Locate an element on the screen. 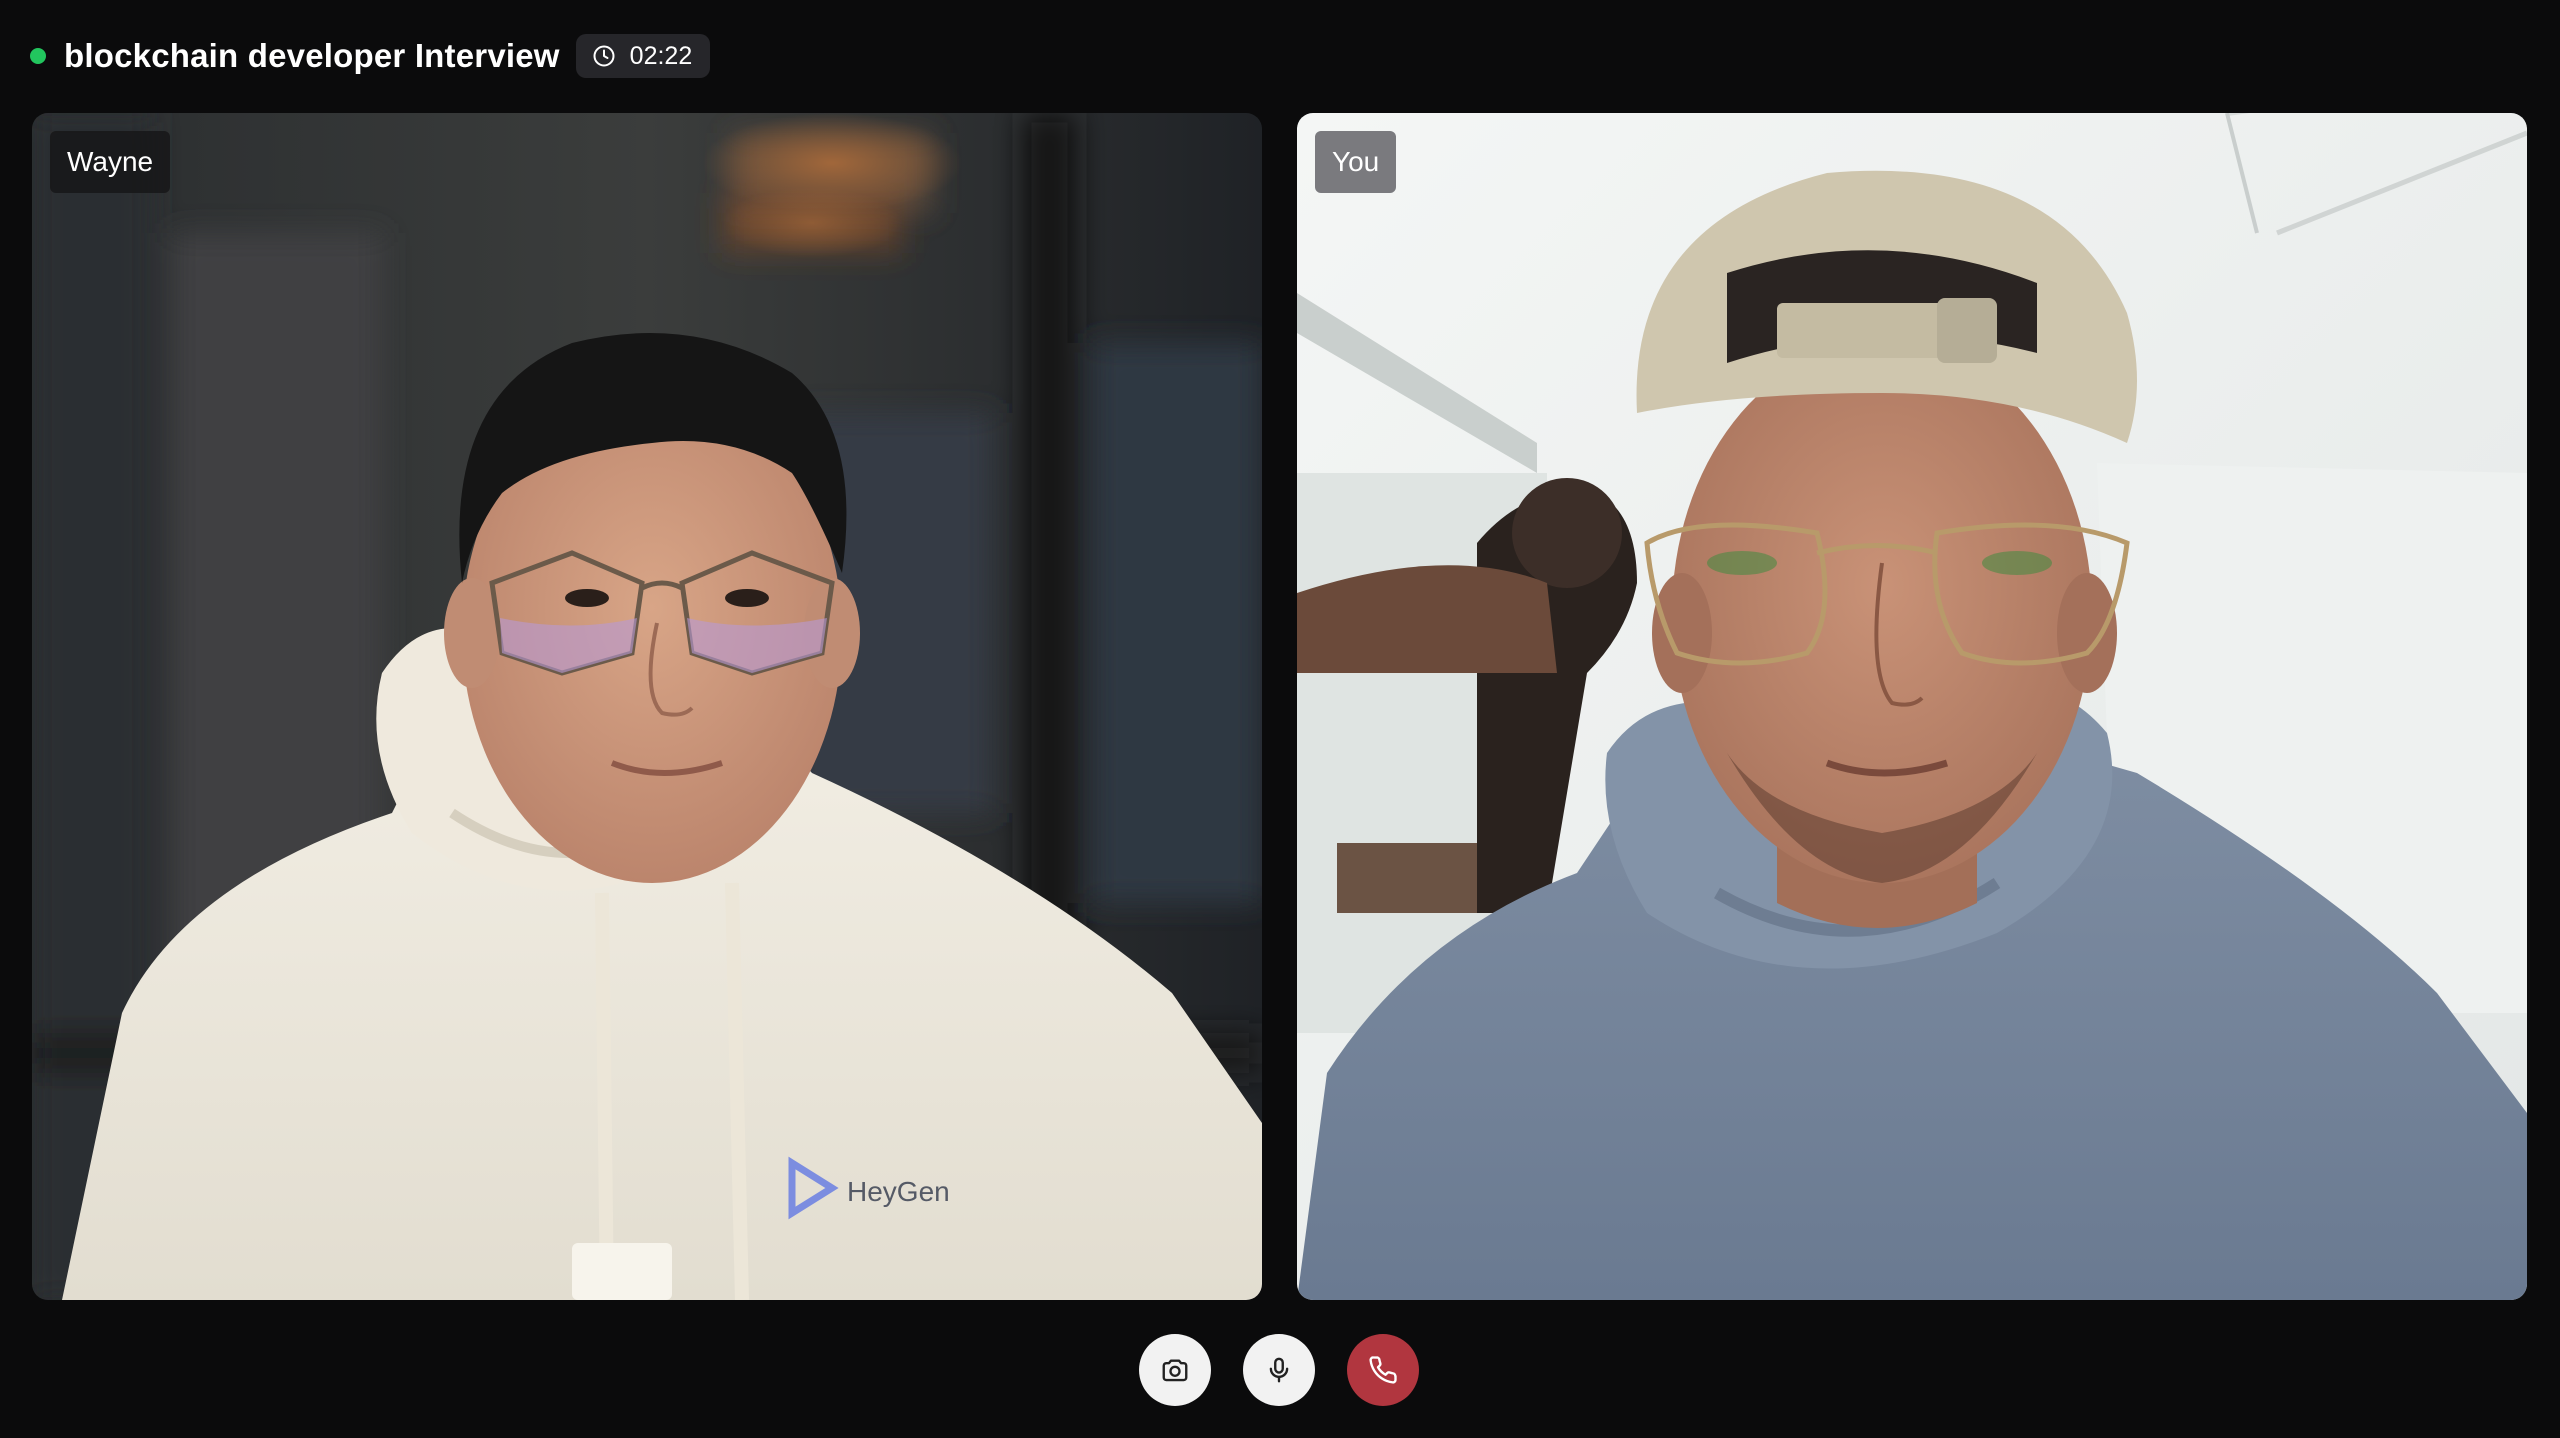 This screenshot has height=1438, width=2560. microphone-icon is located at coordinates (1279, 1370).